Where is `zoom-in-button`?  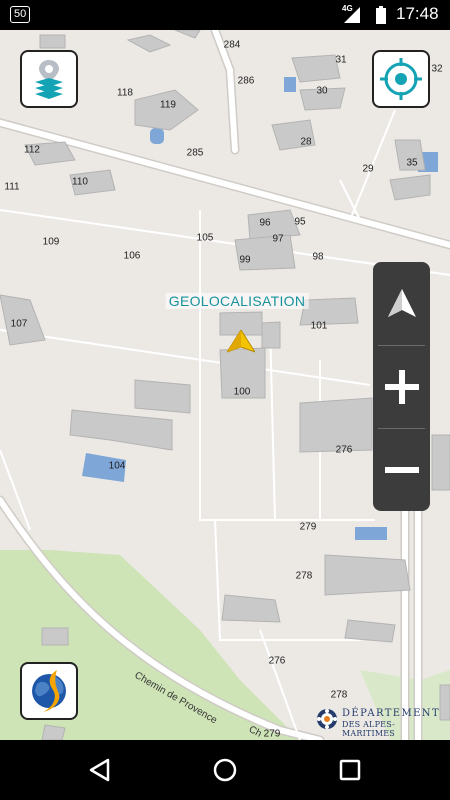 zoom-in-button is located at coordinates (401, 387).